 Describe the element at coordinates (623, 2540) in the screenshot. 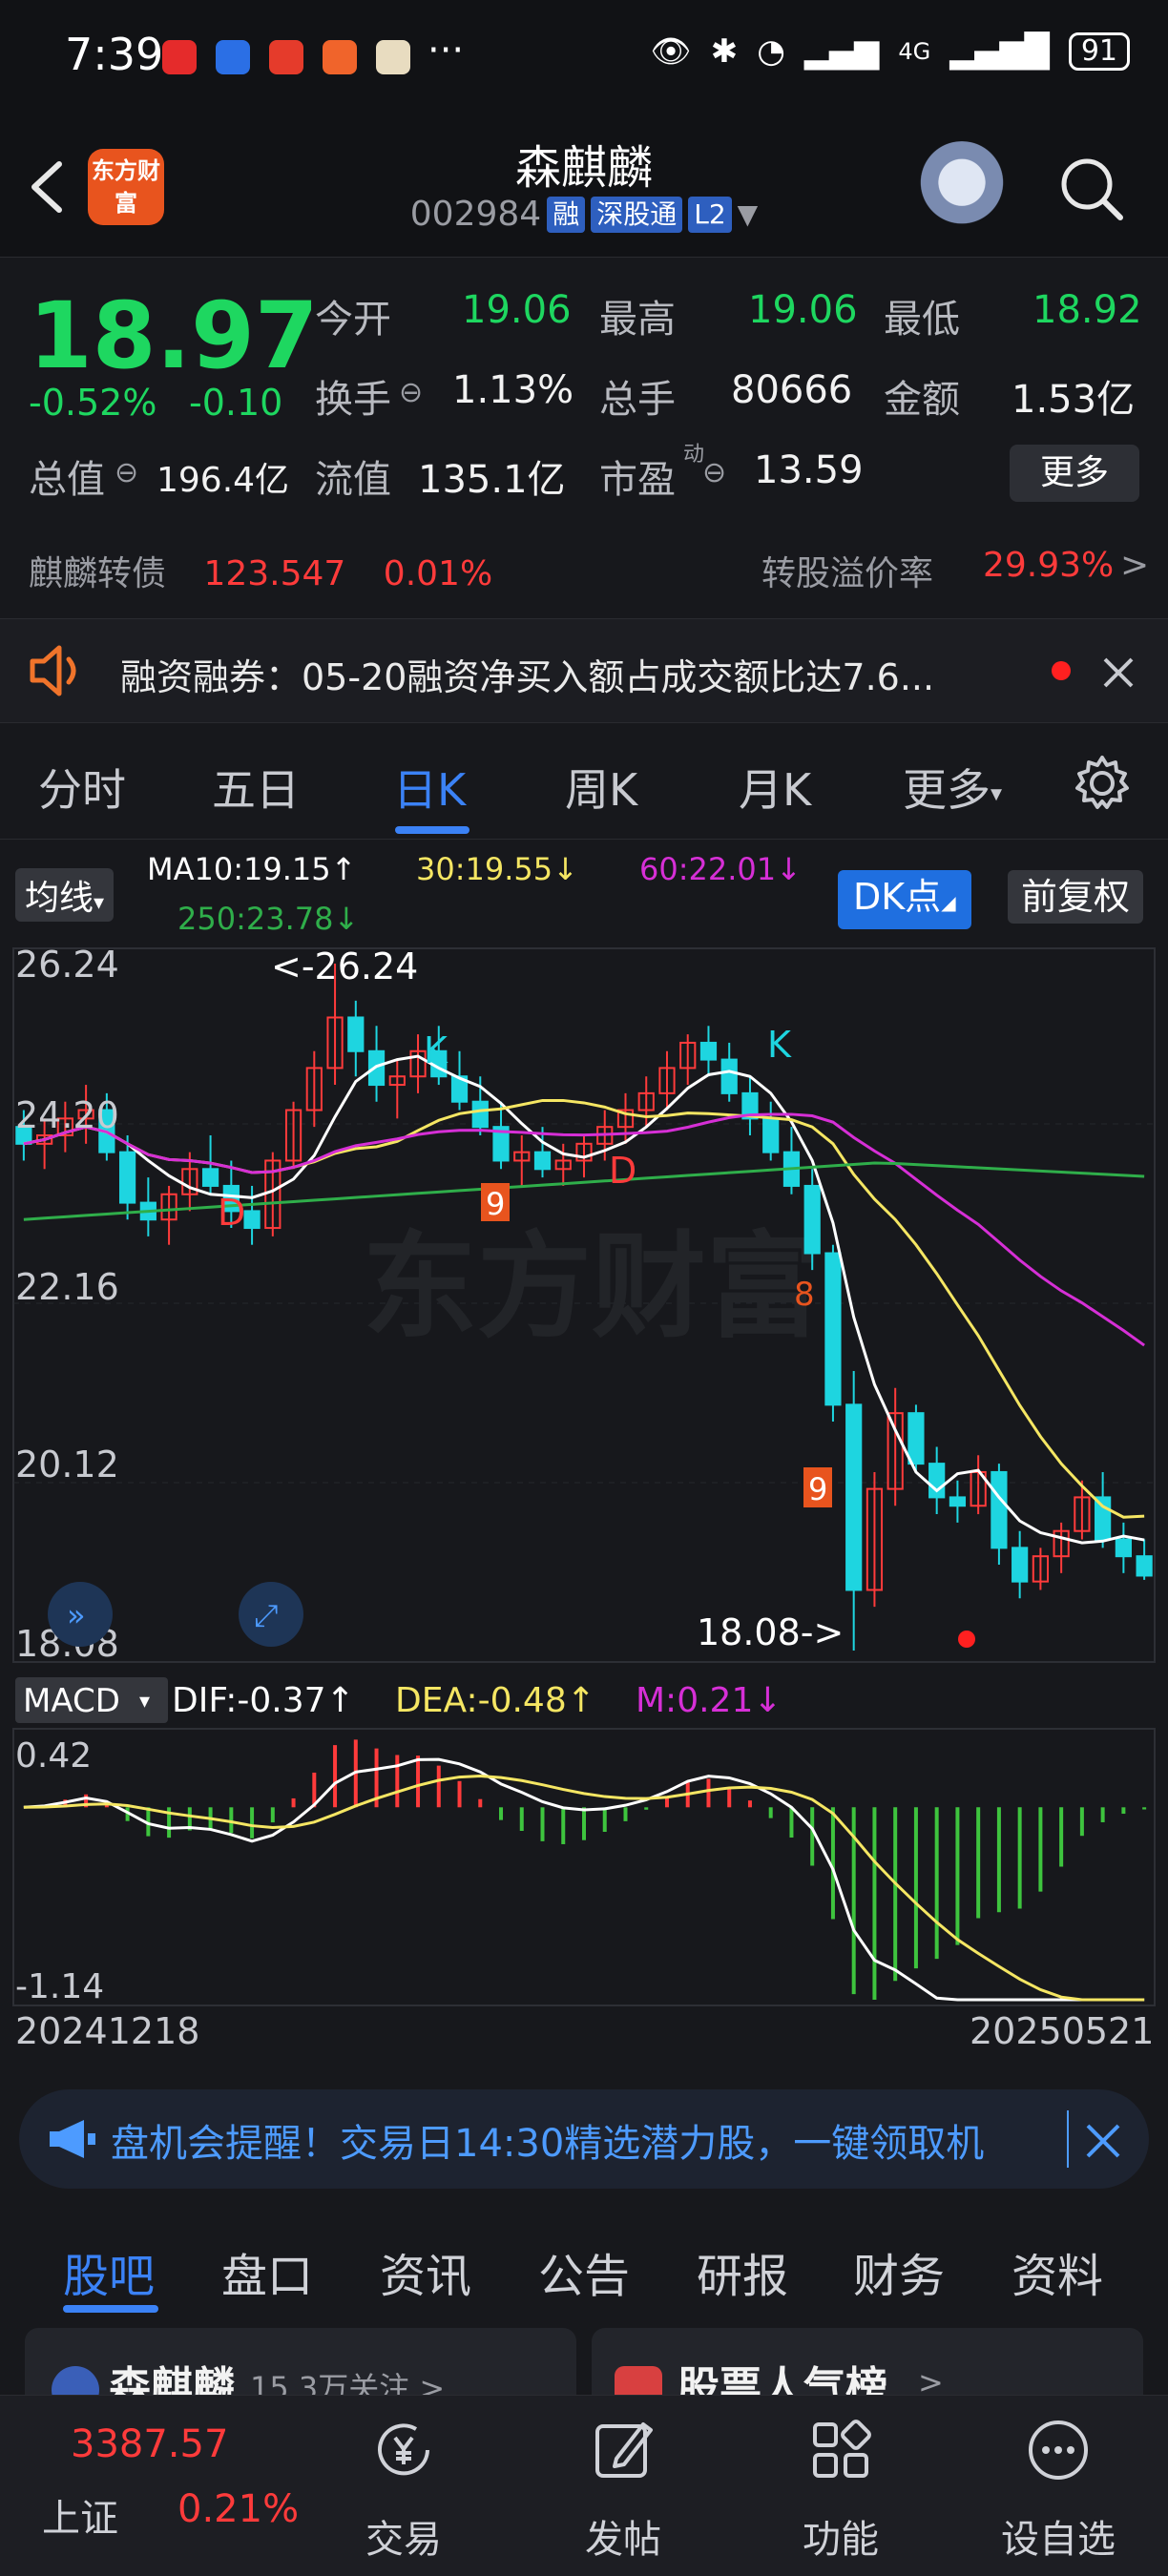

I see `nav-label: 发帖` at that location.